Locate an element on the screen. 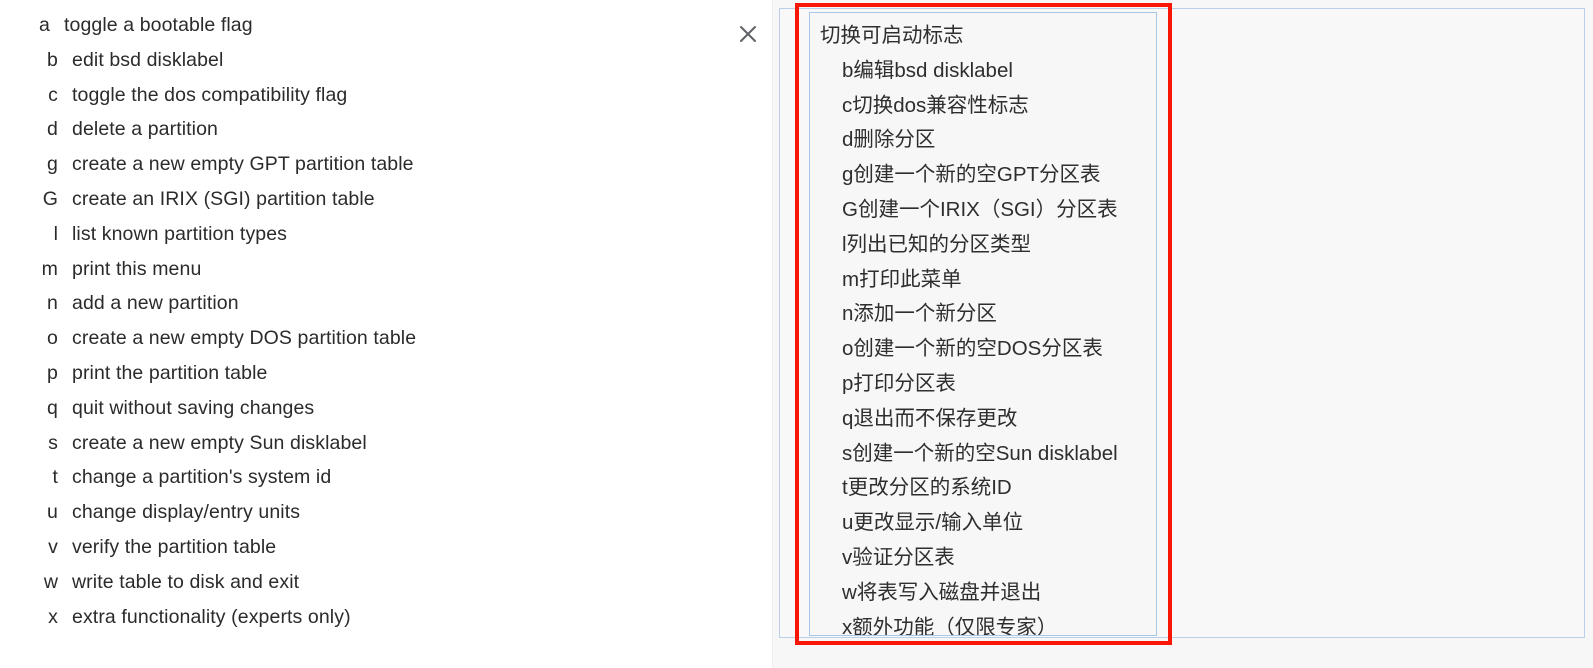 This screenshot has width=1593, height=668. source-row-description: create a new empty DOS partition table is located at coordinates (244, 338).